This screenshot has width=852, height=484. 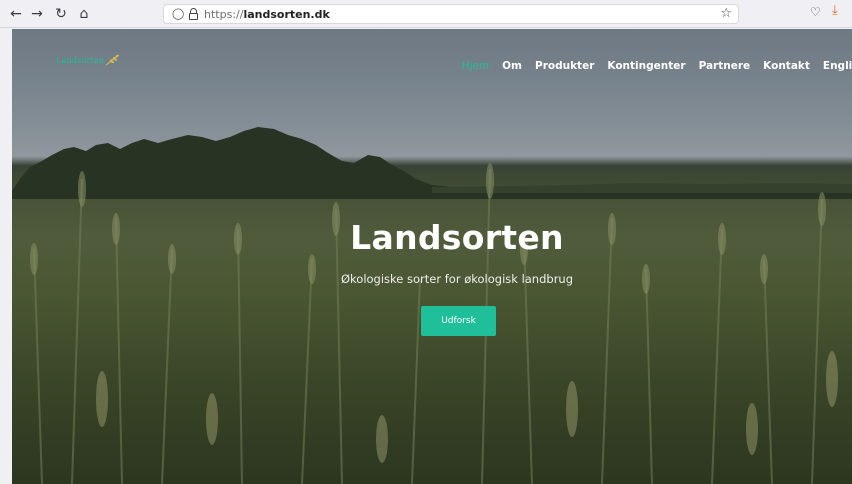 What do you see at coordinates (112, 60) in the screenshot?
I see `wheat-icon` at bounding box center [112, 60].